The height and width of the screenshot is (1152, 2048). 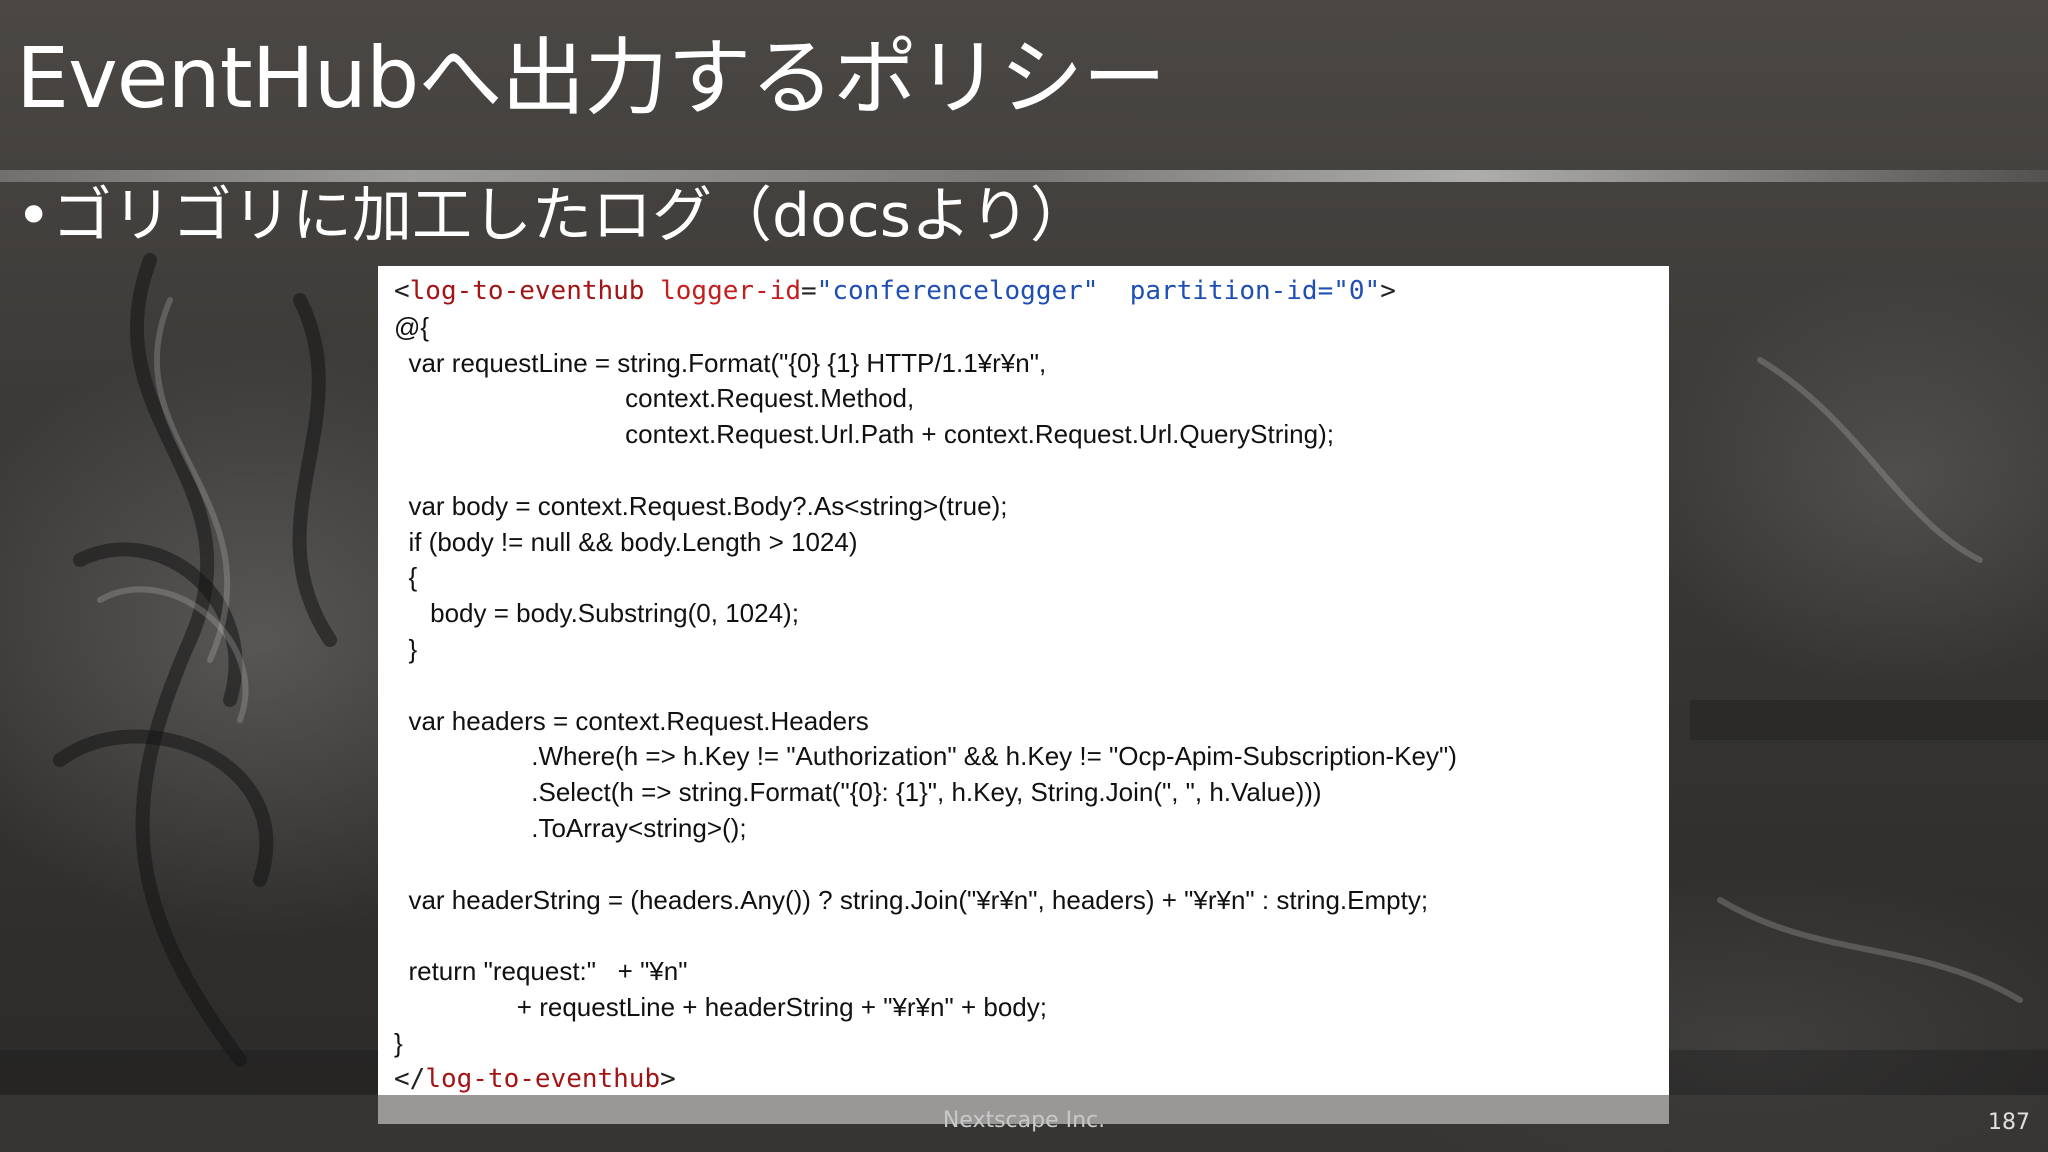 I want to click on tag-attribute-value: "0", so click(x=1357, y=291).